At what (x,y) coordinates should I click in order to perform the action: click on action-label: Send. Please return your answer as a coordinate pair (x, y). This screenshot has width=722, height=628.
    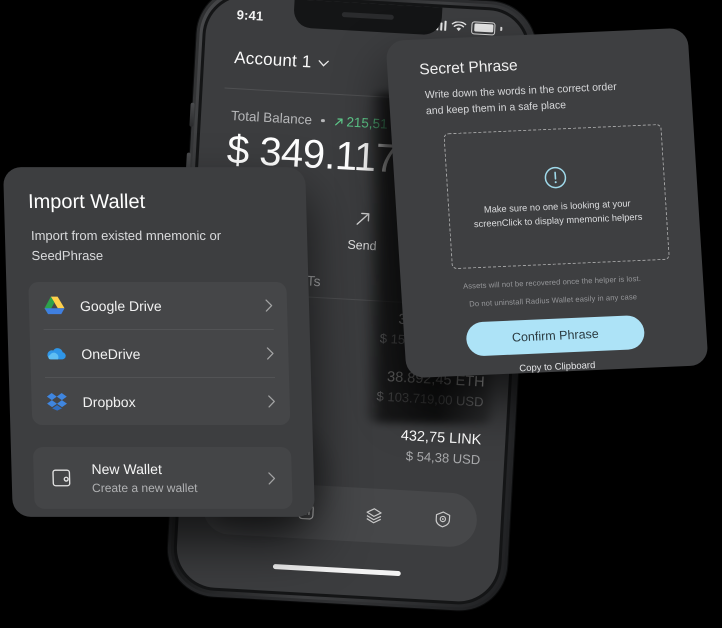
    Looking at the image, I should click on (362, 245).